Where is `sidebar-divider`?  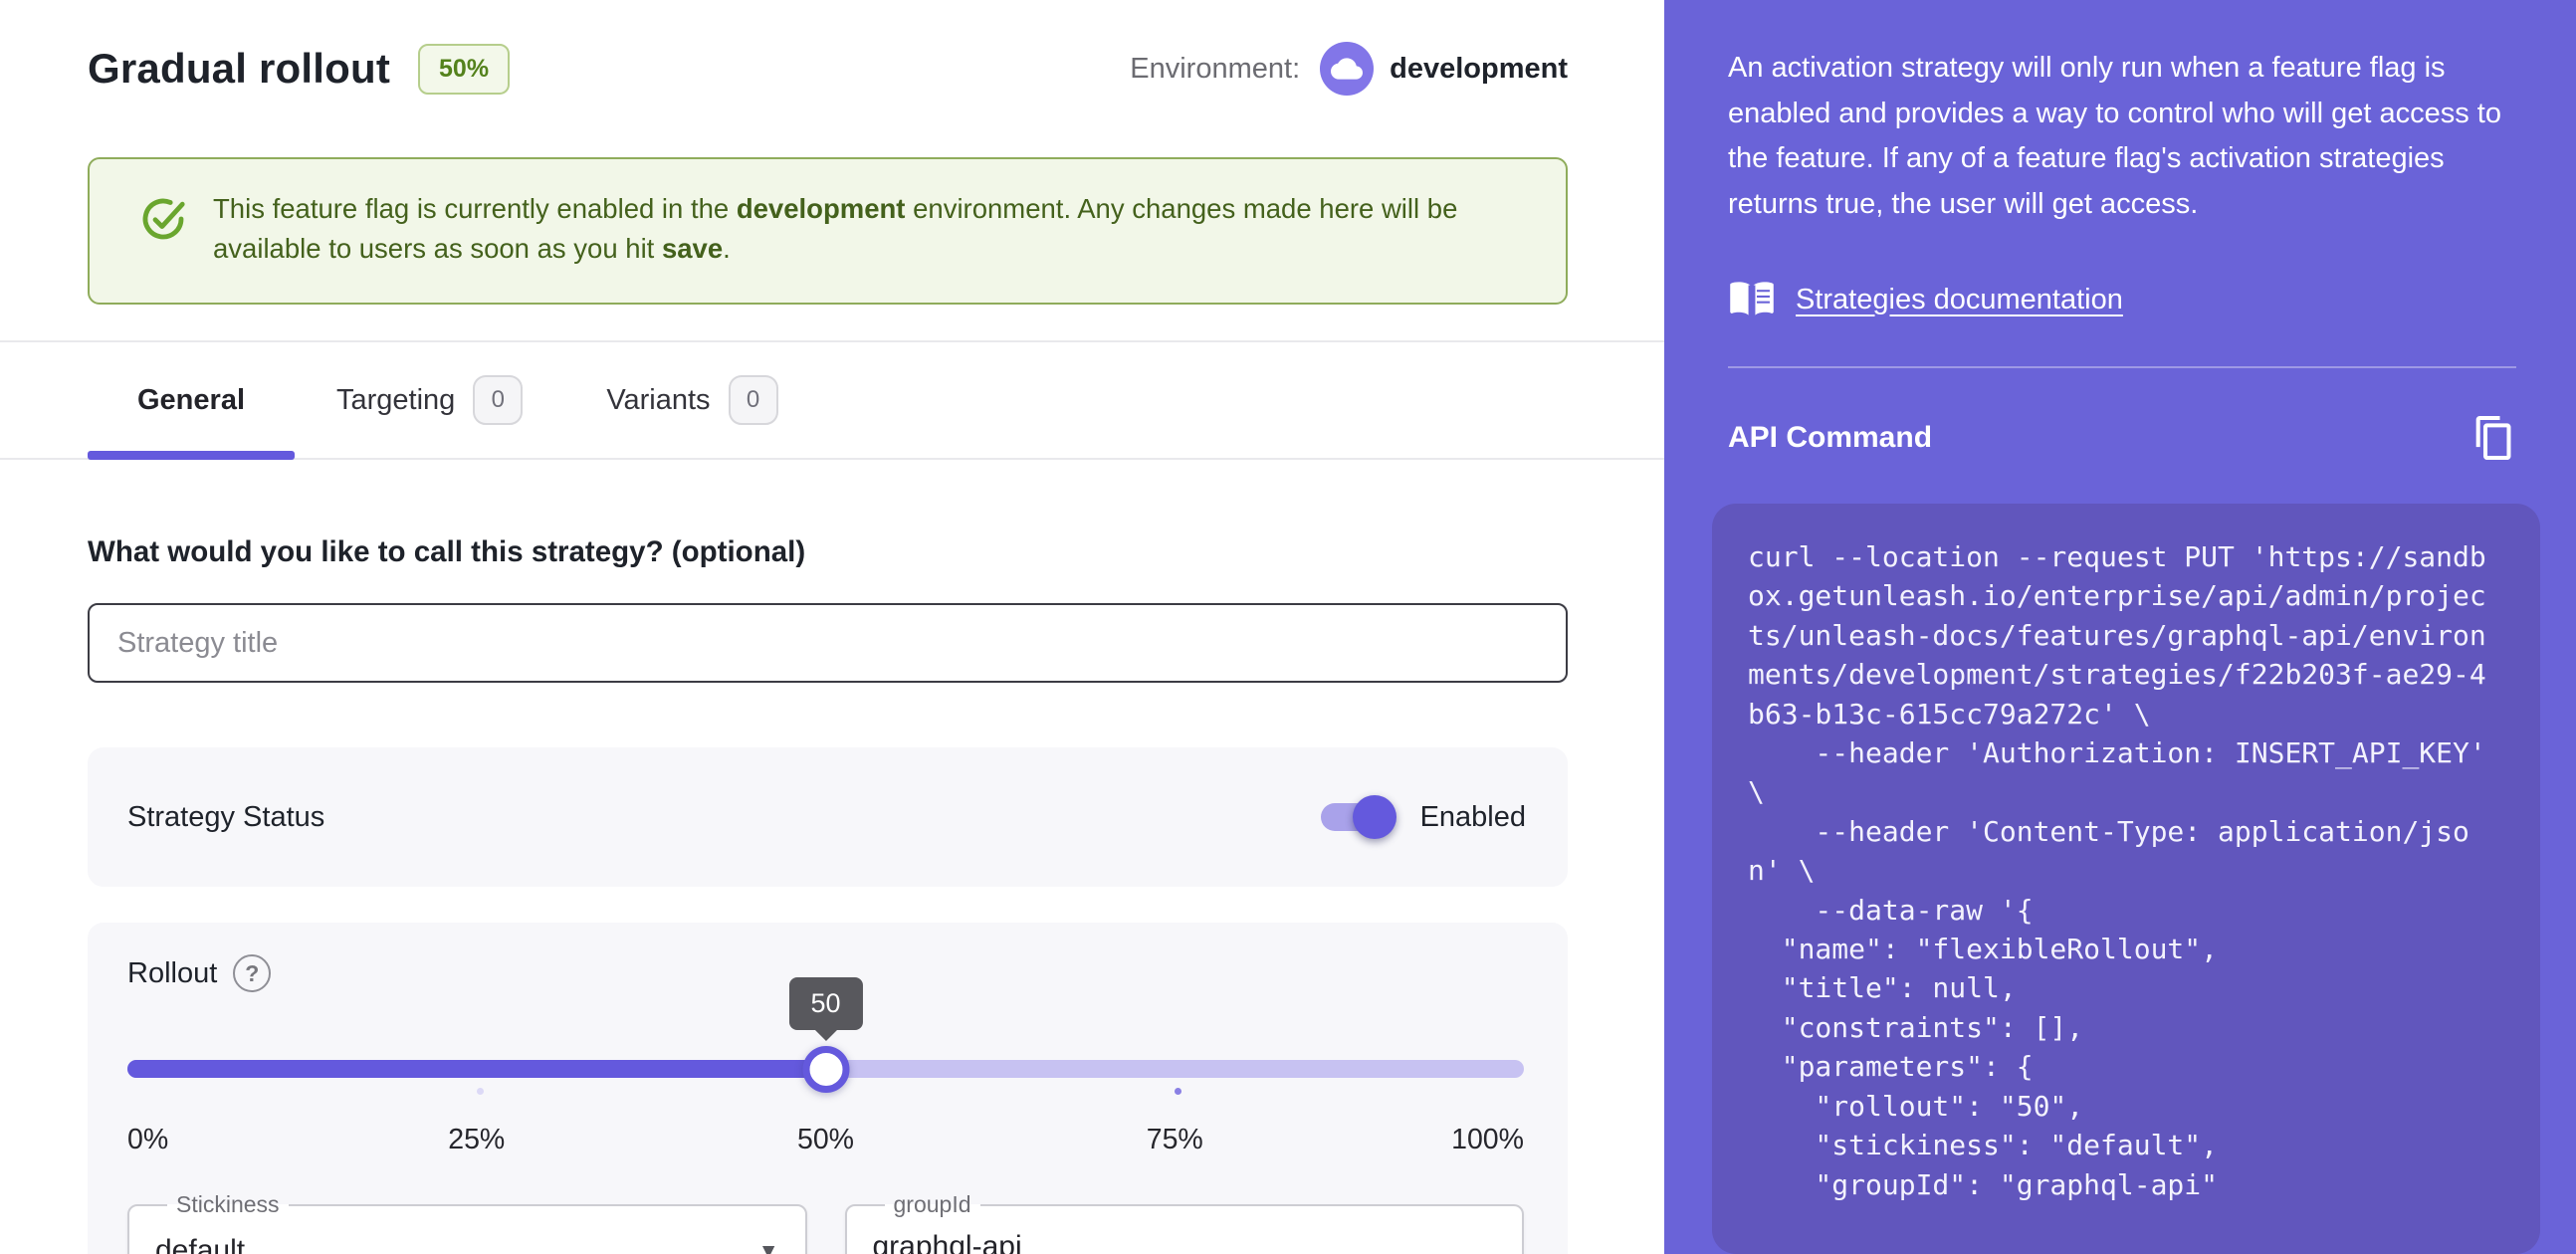 sidebar-divider is located at coordinates (2122, 367).